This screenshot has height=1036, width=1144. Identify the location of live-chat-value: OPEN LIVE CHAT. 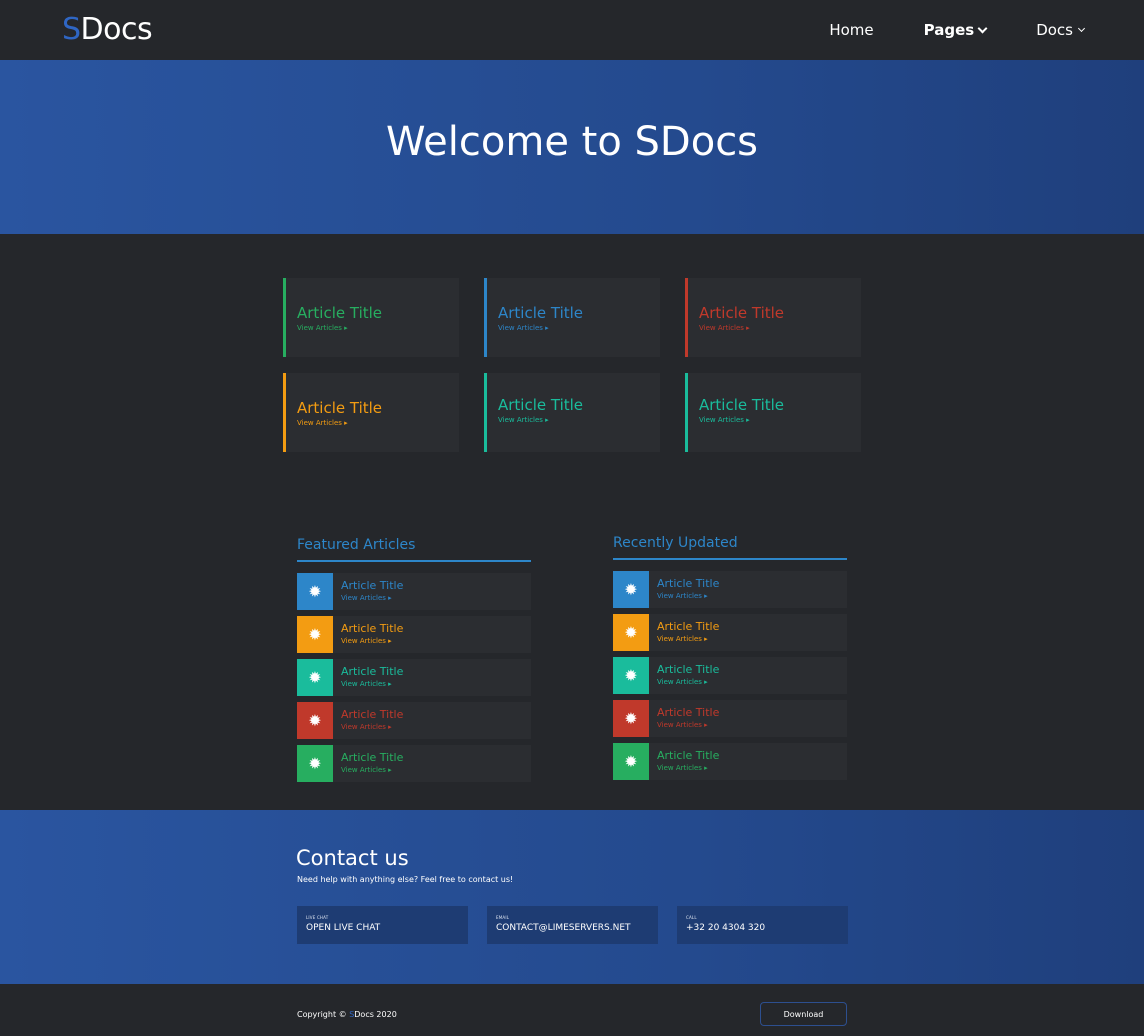
(343, 928).